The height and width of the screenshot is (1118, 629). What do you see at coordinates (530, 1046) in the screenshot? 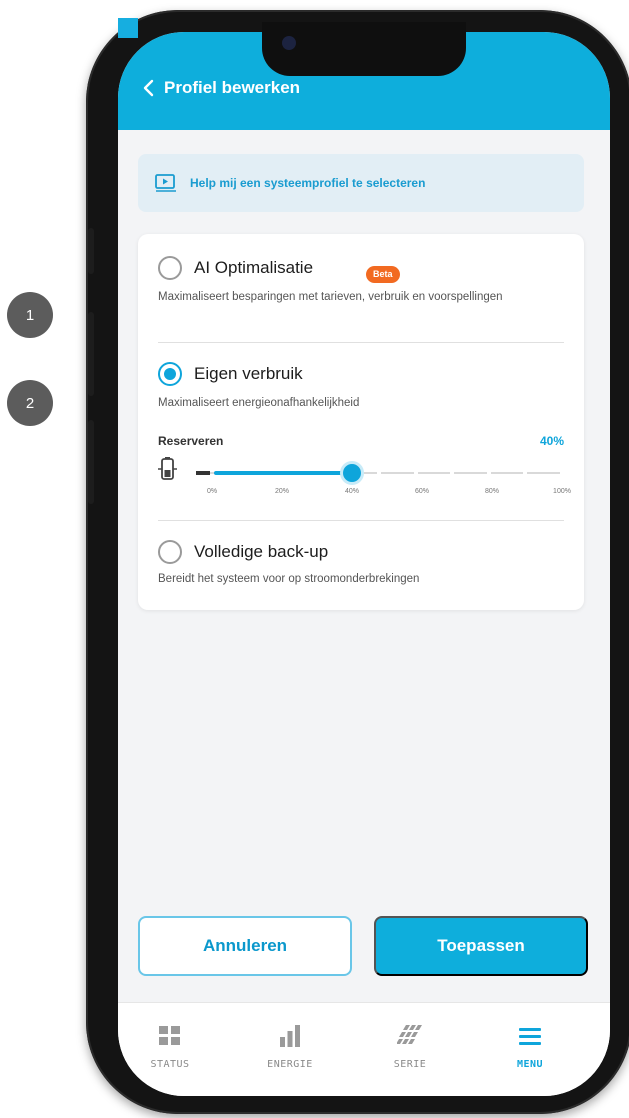
I see `nav-item-menu: MENU` at bounding box center [530, 1046].